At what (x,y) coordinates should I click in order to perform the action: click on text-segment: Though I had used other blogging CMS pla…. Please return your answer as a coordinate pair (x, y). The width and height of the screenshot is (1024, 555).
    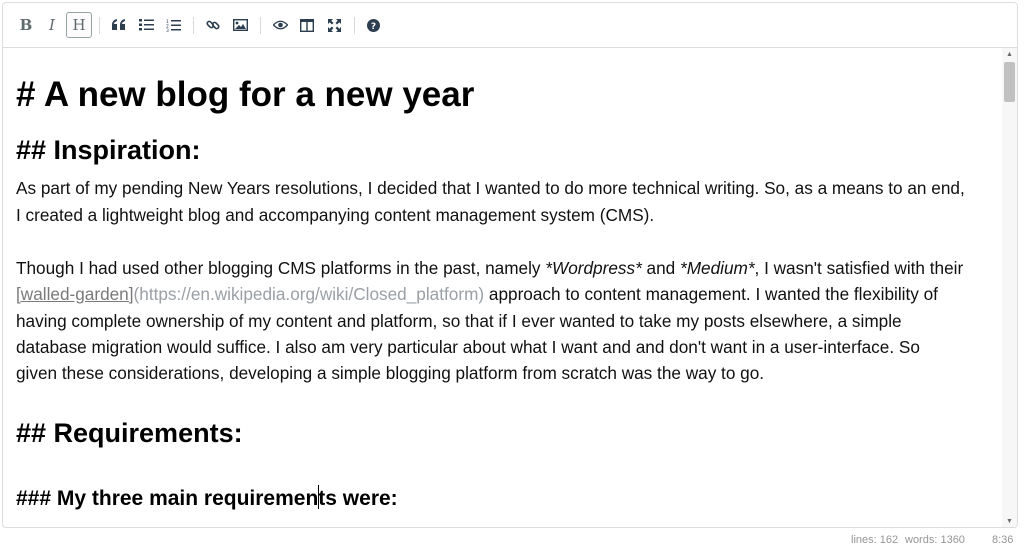
    Looking at the image, I should click on (281, 268).